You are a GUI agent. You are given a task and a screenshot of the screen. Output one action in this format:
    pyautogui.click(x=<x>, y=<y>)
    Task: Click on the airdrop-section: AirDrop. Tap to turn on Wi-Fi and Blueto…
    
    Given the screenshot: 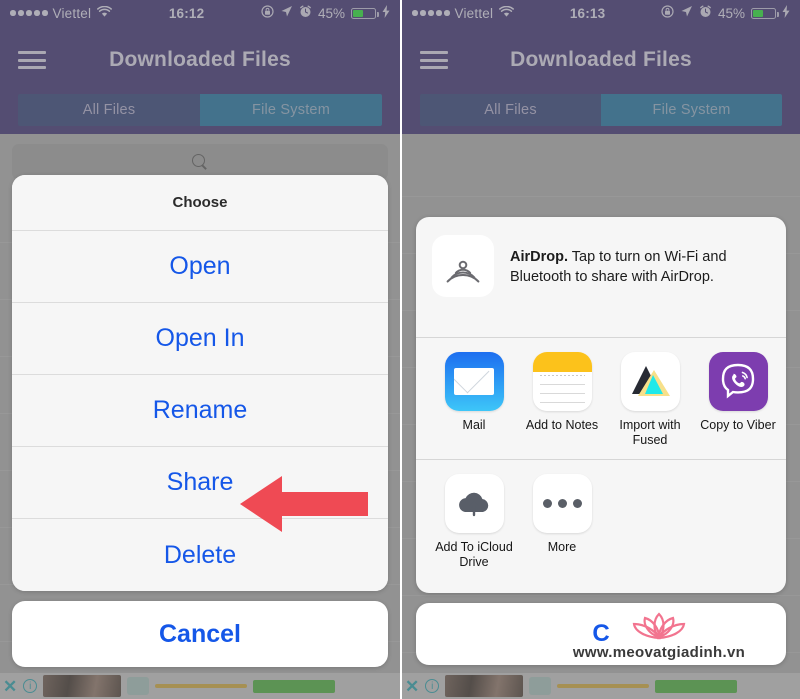 What is the action you would take?
    pyautogui.click(x=601, y=277)
    